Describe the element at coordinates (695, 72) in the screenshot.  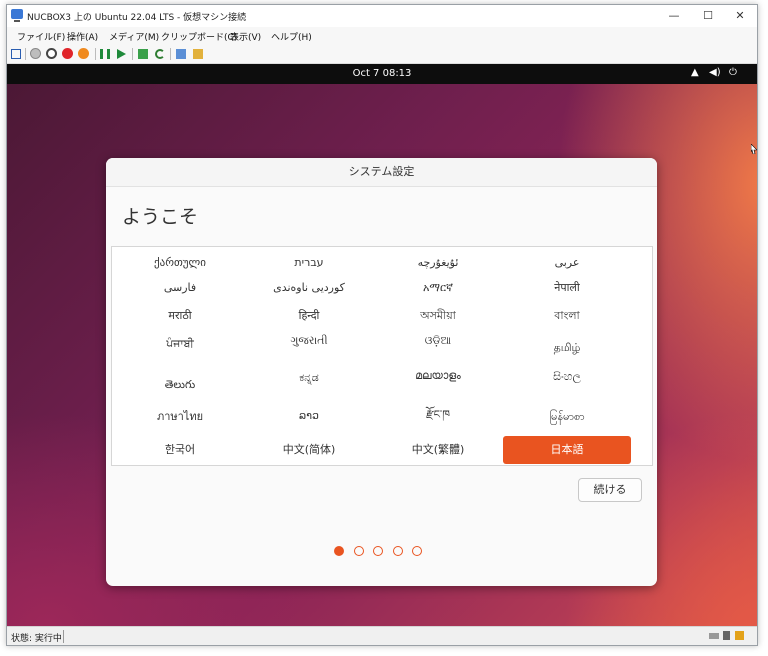
I see `network-icon: ▲` at that location.